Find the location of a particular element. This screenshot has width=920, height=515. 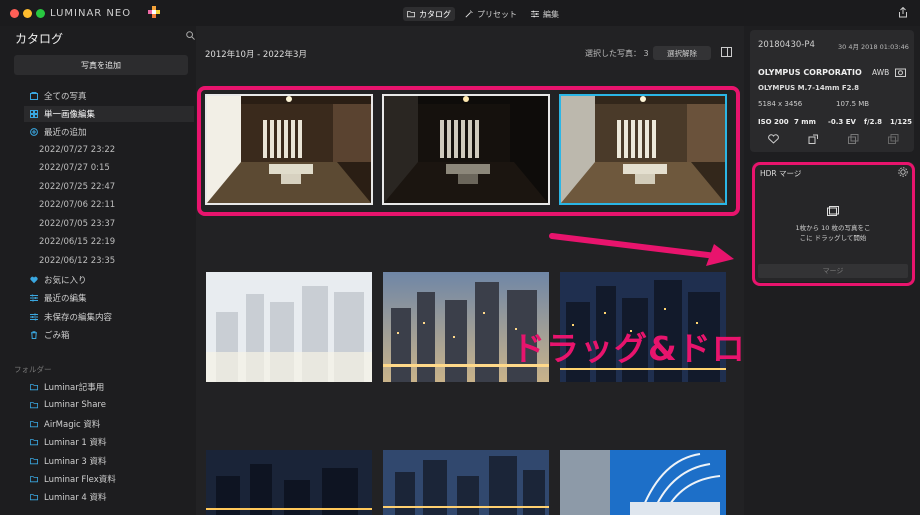

sidebar-date-item: 2022/07/27 0:15 is located at coordinates (74, 168).